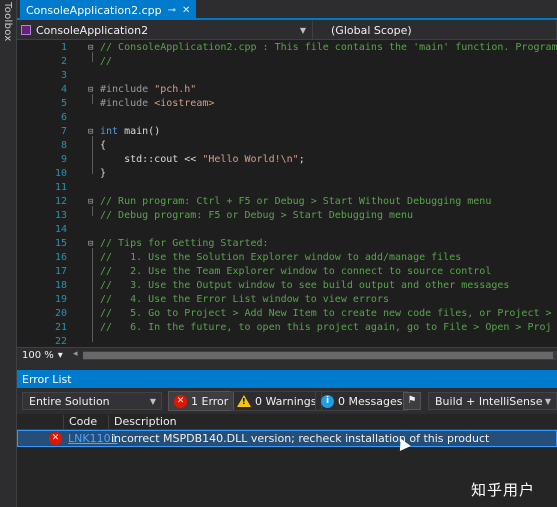 This screenshot has height=507, width=557. I want to click on scope-filter-value: Entire Solution, so click(69, 401).